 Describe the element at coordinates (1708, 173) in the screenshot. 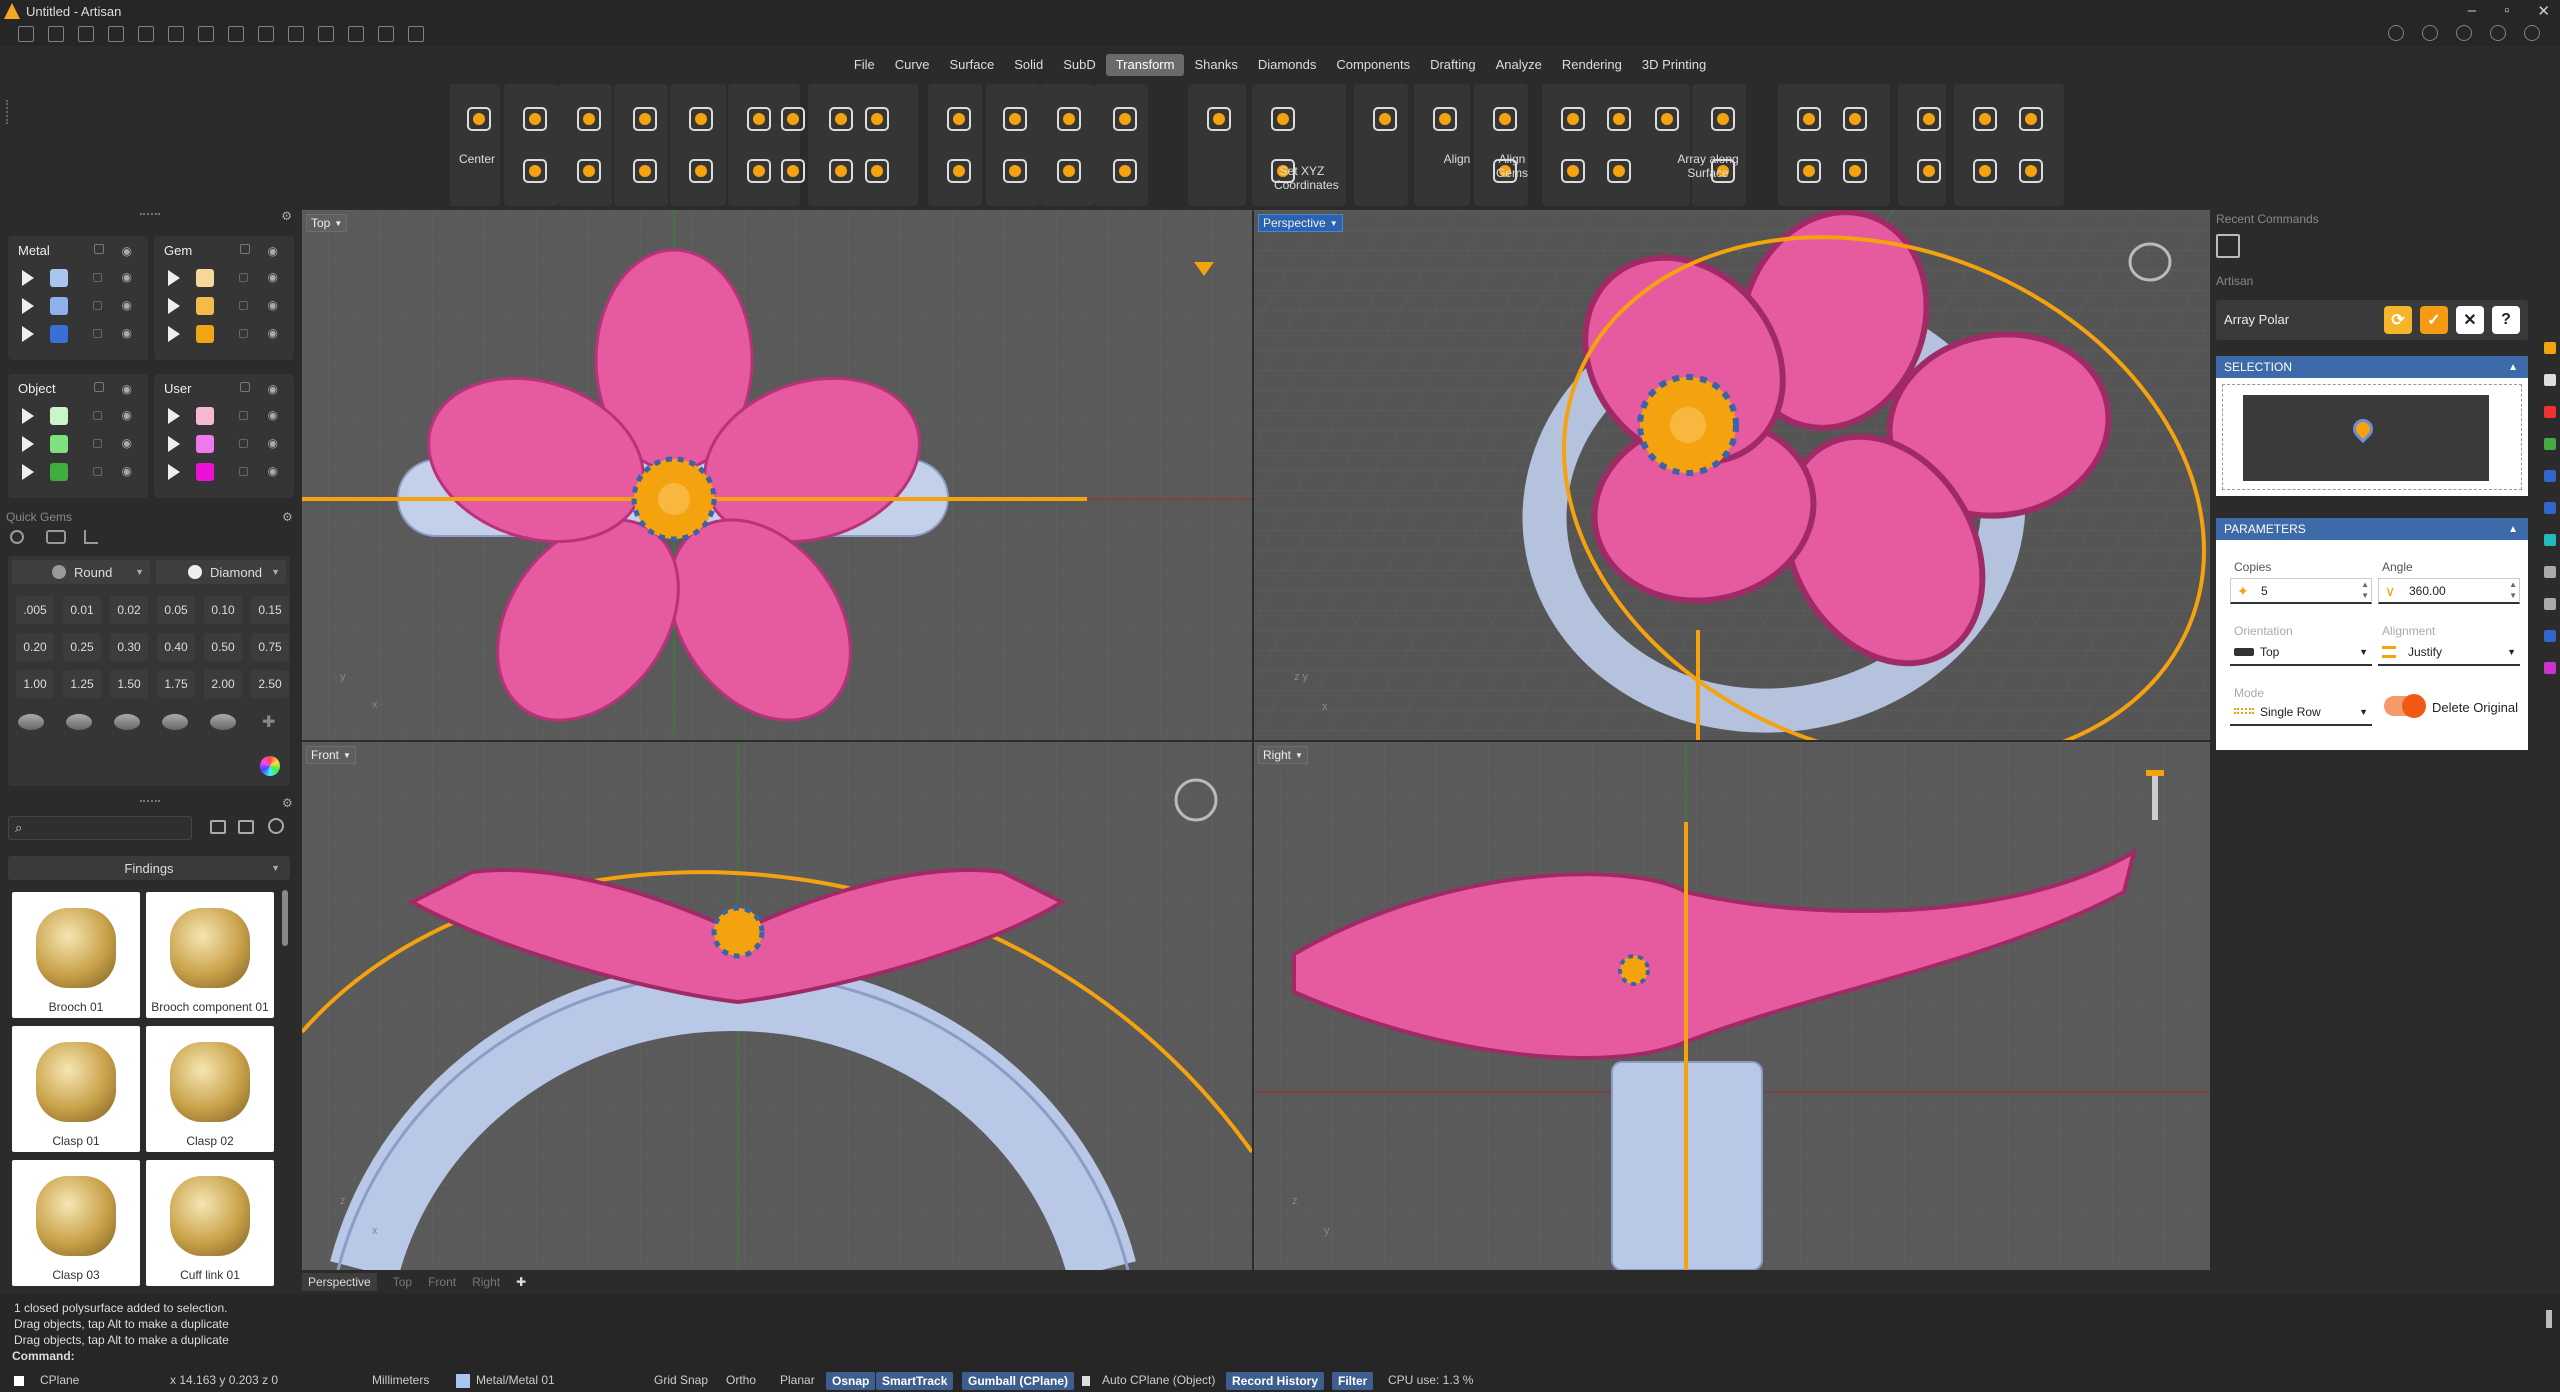

I see `array-surface-label-2: Surface` at that location.